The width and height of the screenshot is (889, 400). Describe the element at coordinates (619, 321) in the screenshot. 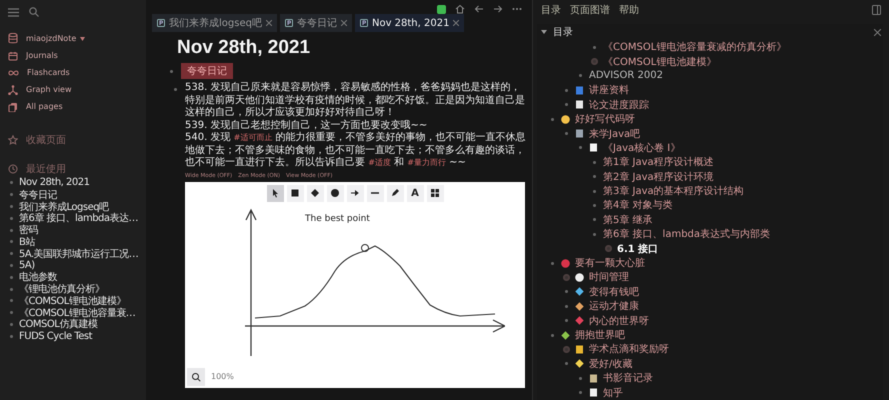

I see `outline-link: 内心的世界呀` at that location.